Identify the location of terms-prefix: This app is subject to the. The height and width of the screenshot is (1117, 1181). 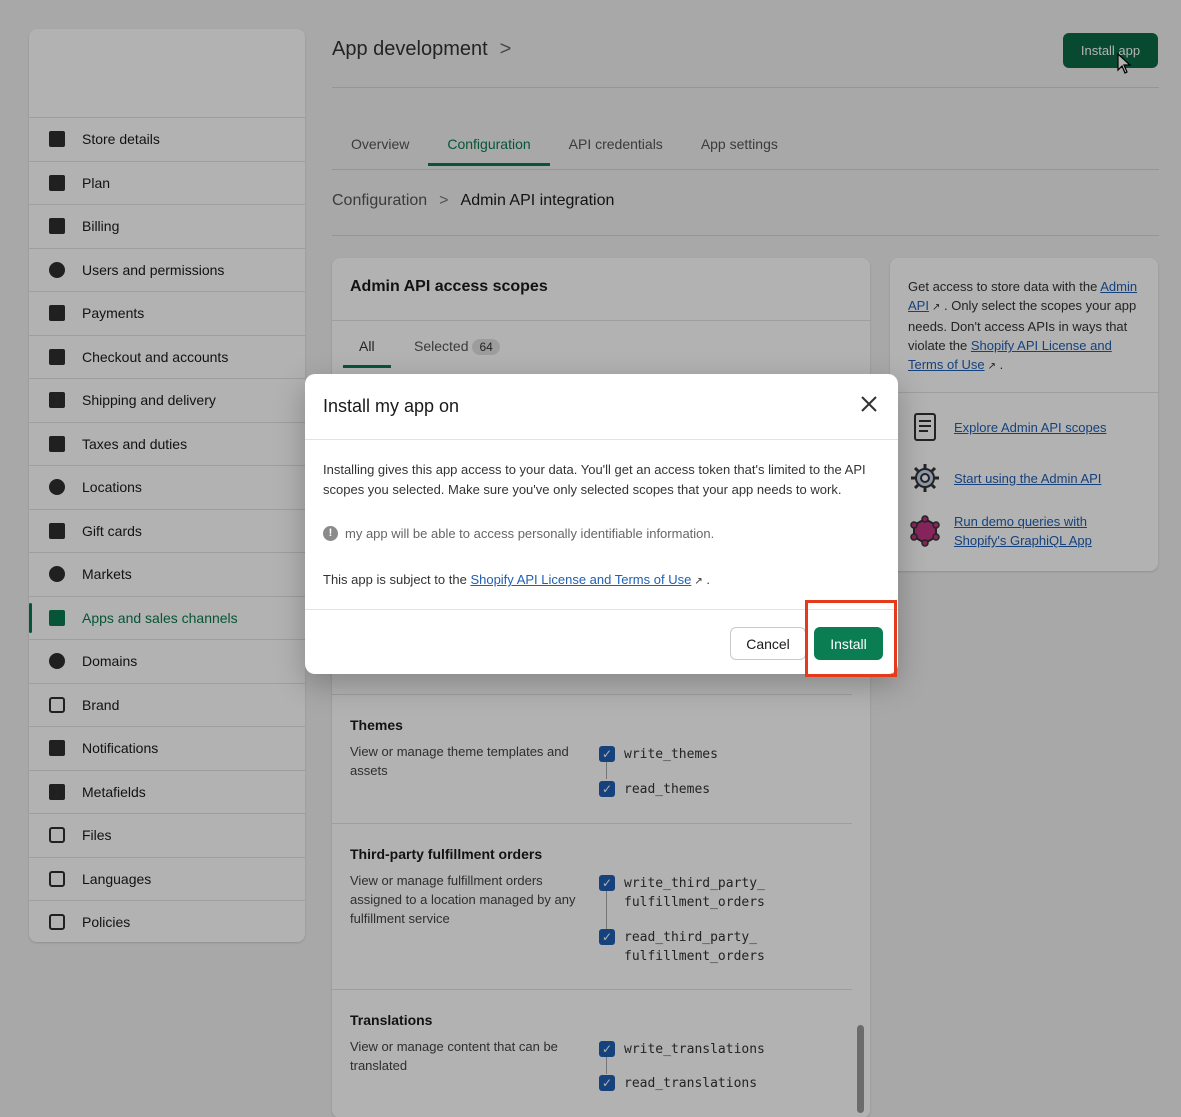
(395, 579).